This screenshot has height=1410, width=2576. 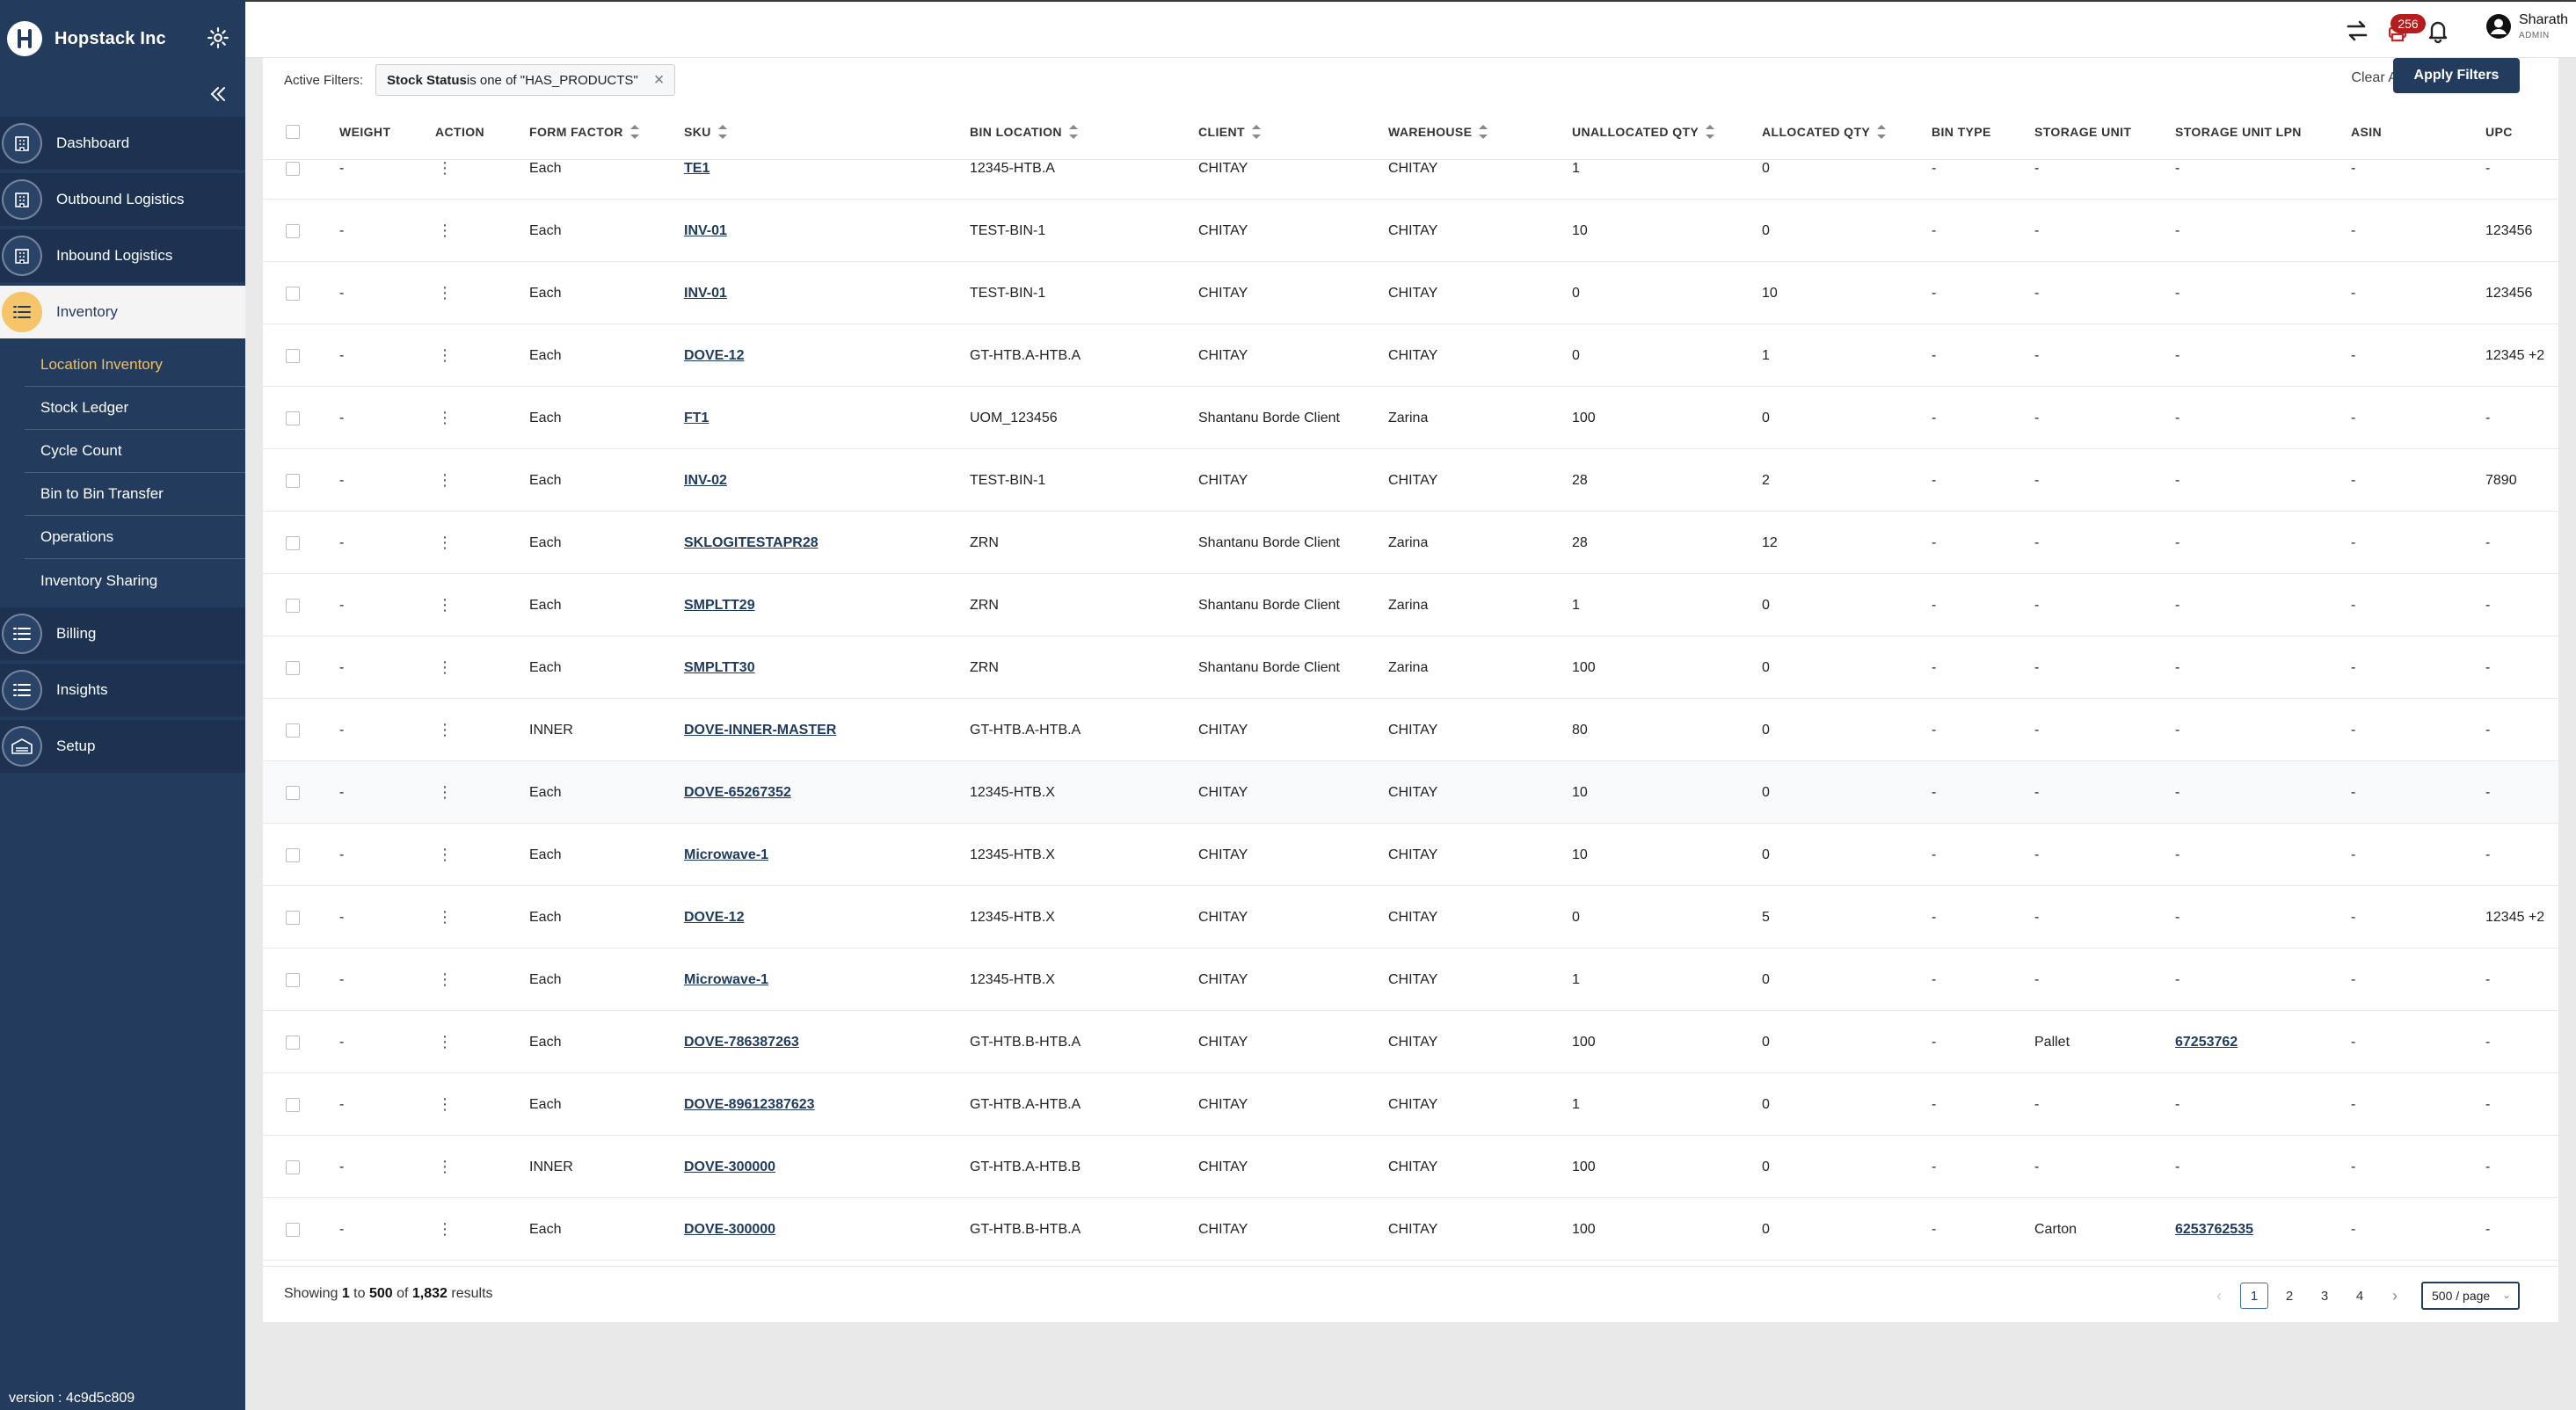 What do you see at coordinates (741, 1042) in the screenshot?
I see `sku-link: DOVE-786387263` at bounding box center [741, 1042].